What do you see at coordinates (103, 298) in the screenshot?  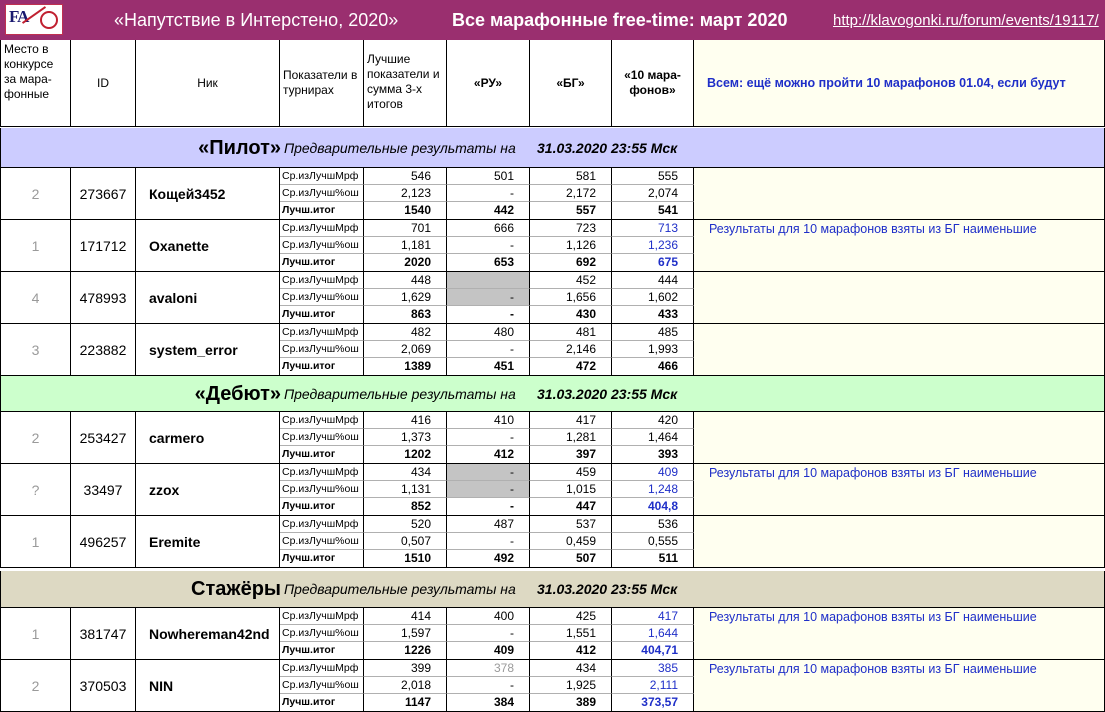 I see `player-id: 478993` at bounding box center [103, 298].